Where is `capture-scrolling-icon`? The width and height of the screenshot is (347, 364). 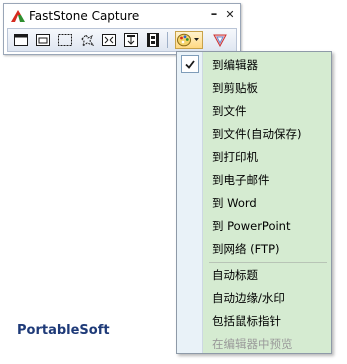
capture-scrolling-icon is located at coordinates (131, 40).